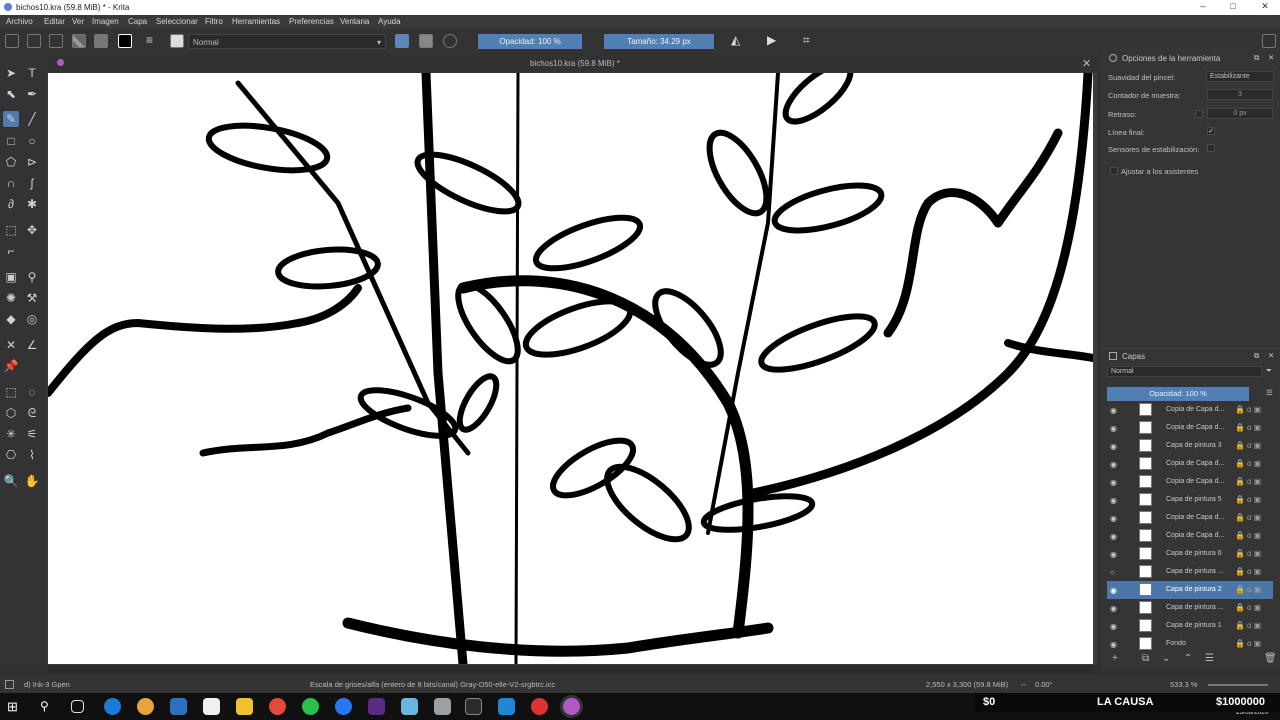 Image resolution: width=1280 pixels, height=720 pixels. What do you see at coordinates (11, 277) in the screenshot?
I see `gradient-tool-icon: ▣` at bounding box center [11, 277].